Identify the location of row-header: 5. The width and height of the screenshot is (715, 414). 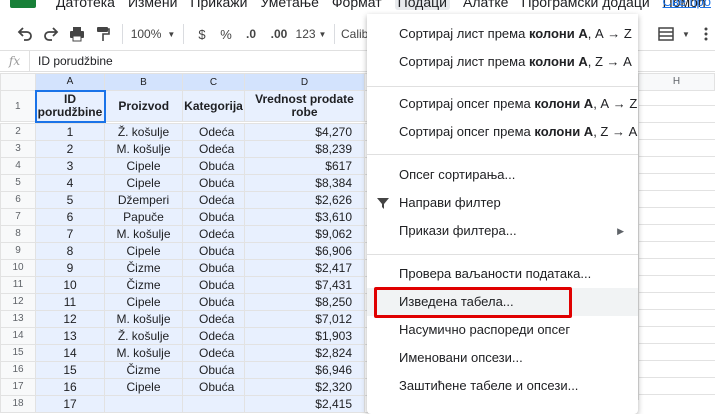
(18, 182).